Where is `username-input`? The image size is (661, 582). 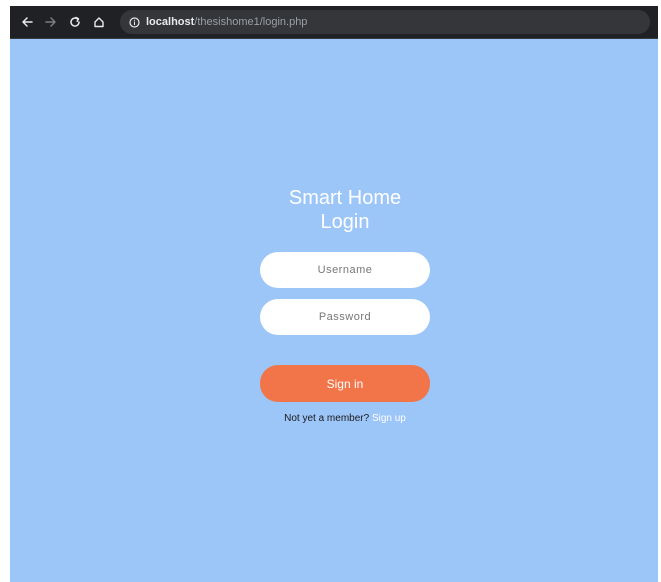
username-input is located at coordinates (345, 270).